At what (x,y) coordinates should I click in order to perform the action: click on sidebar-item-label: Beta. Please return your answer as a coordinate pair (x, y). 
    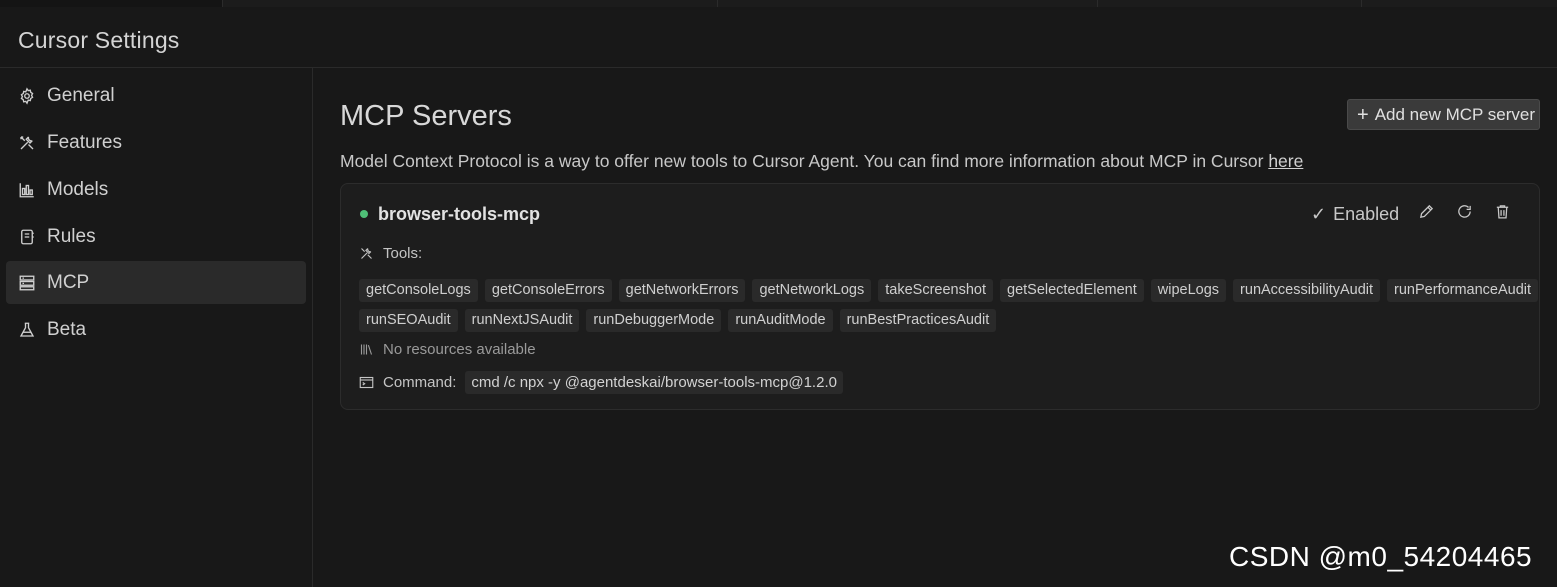
    Looking at the image, I should click on (67, 329).